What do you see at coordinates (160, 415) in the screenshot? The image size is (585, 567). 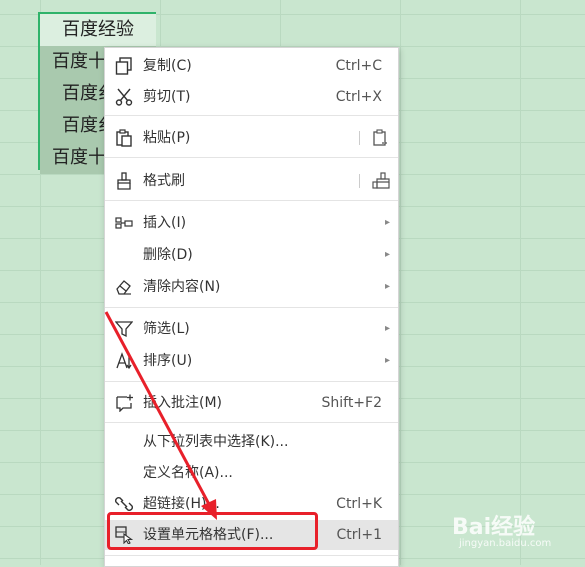 I see `annotation-arrow` at bounding box center [160, 415].